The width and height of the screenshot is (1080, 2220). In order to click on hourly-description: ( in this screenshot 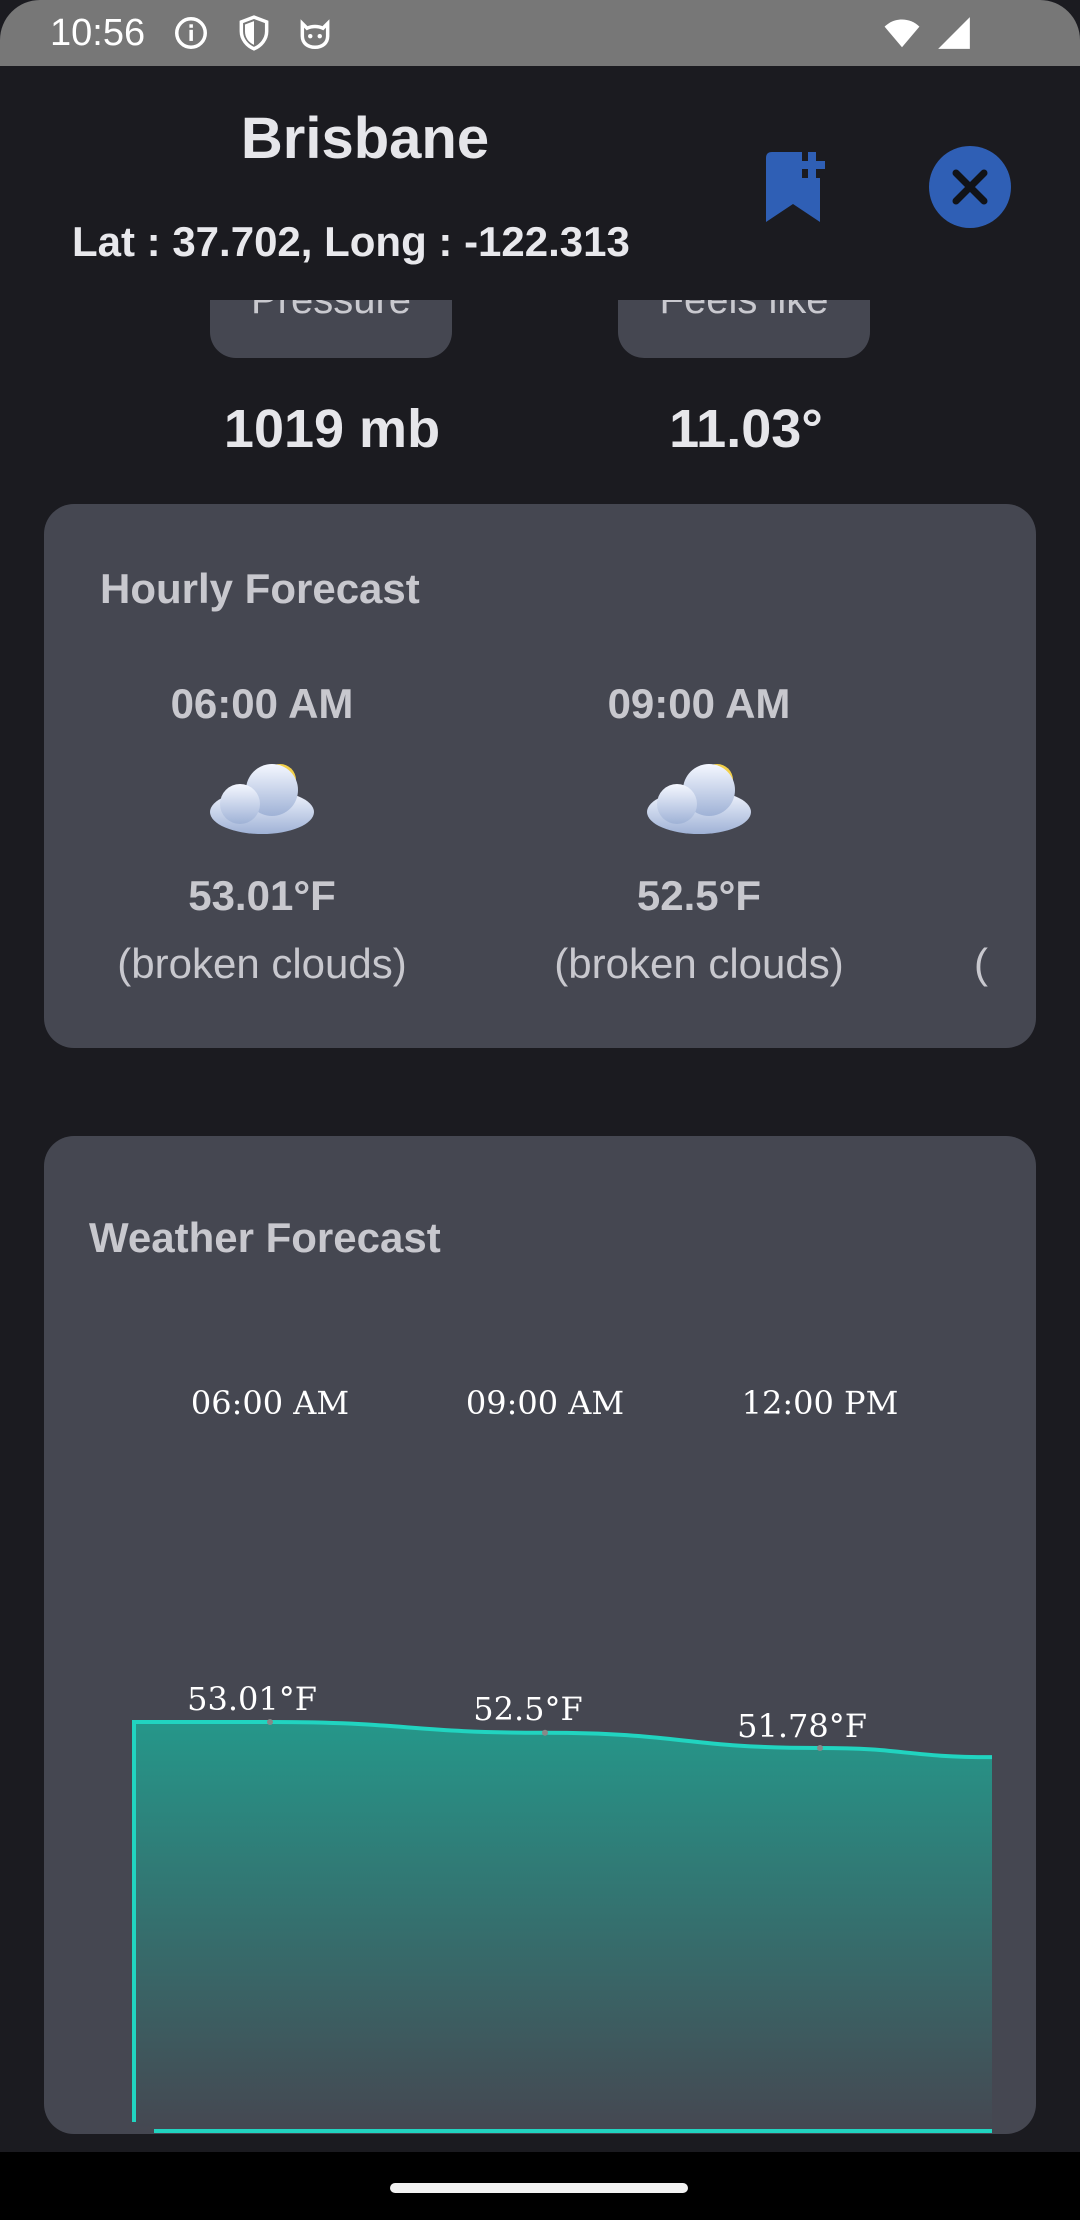, I will do `click(981, 963)`.